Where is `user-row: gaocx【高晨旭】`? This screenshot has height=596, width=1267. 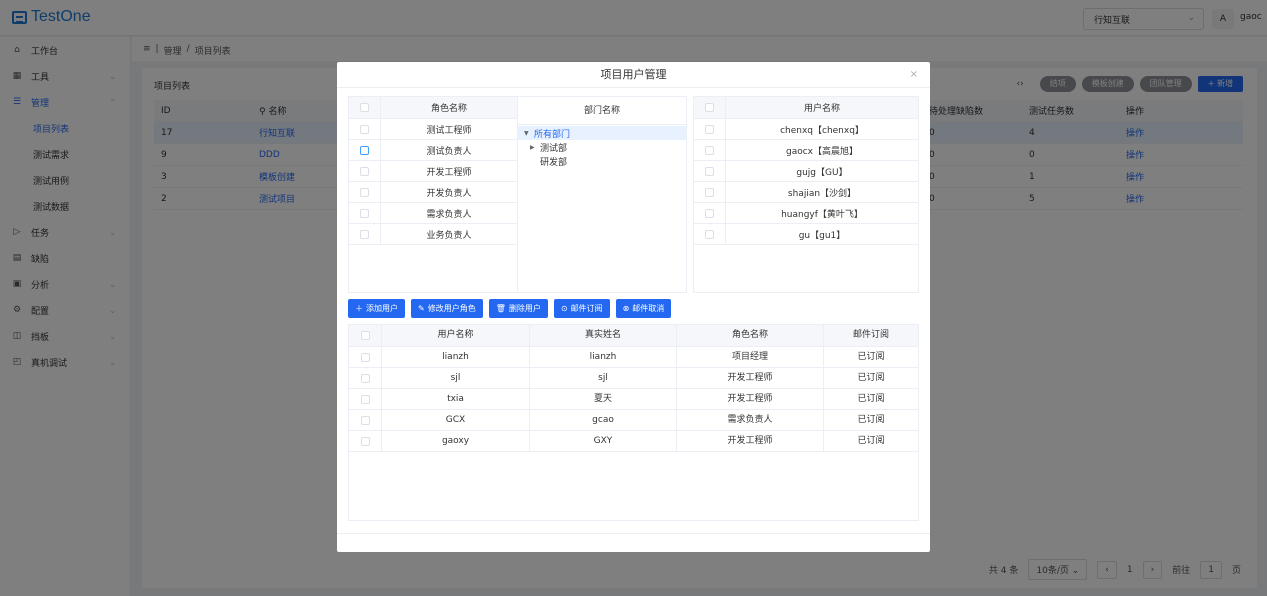
user-row: gaocx【高晨旭】 is located at coordinates (806, 150).